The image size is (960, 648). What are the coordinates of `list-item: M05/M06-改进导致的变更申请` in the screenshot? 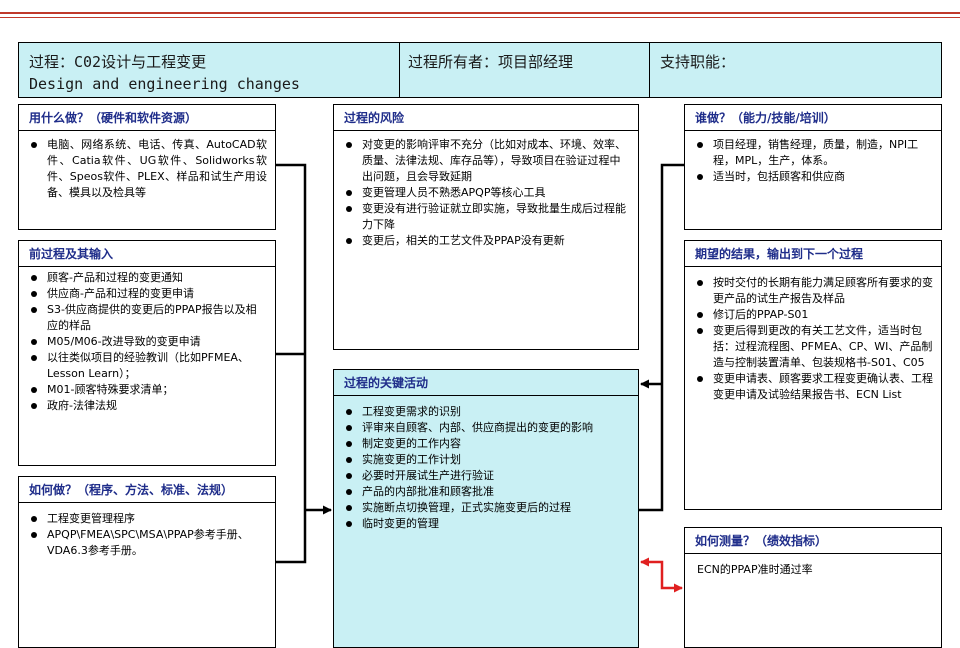 It's located at (148, 342).